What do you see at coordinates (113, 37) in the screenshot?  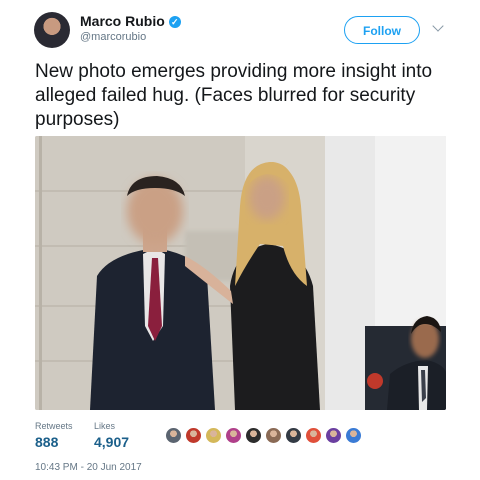 I see `user-handle: @marcorubio` at bounding box center [113, 37].